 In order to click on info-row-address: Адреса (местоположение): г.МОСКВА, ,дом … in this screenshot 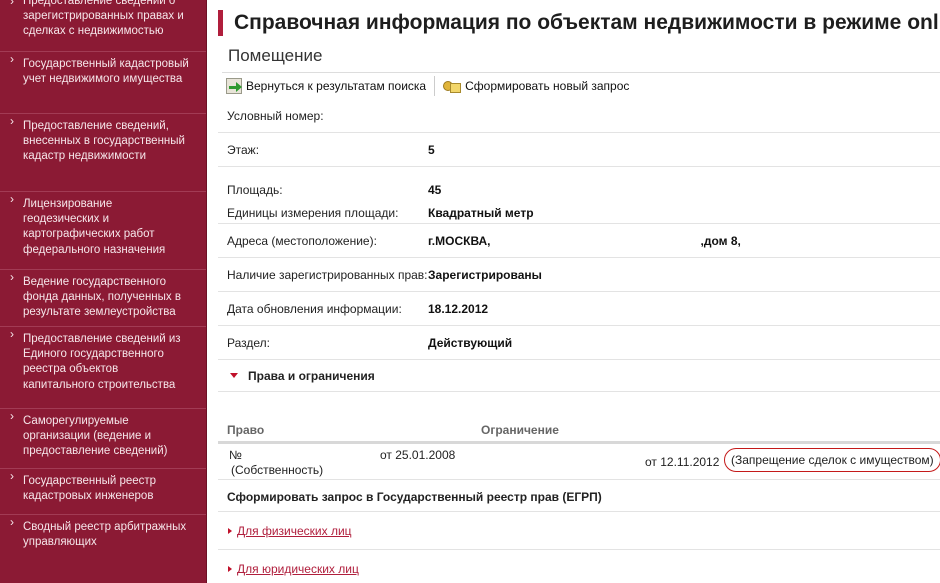, I will do `click(579, 241)`.